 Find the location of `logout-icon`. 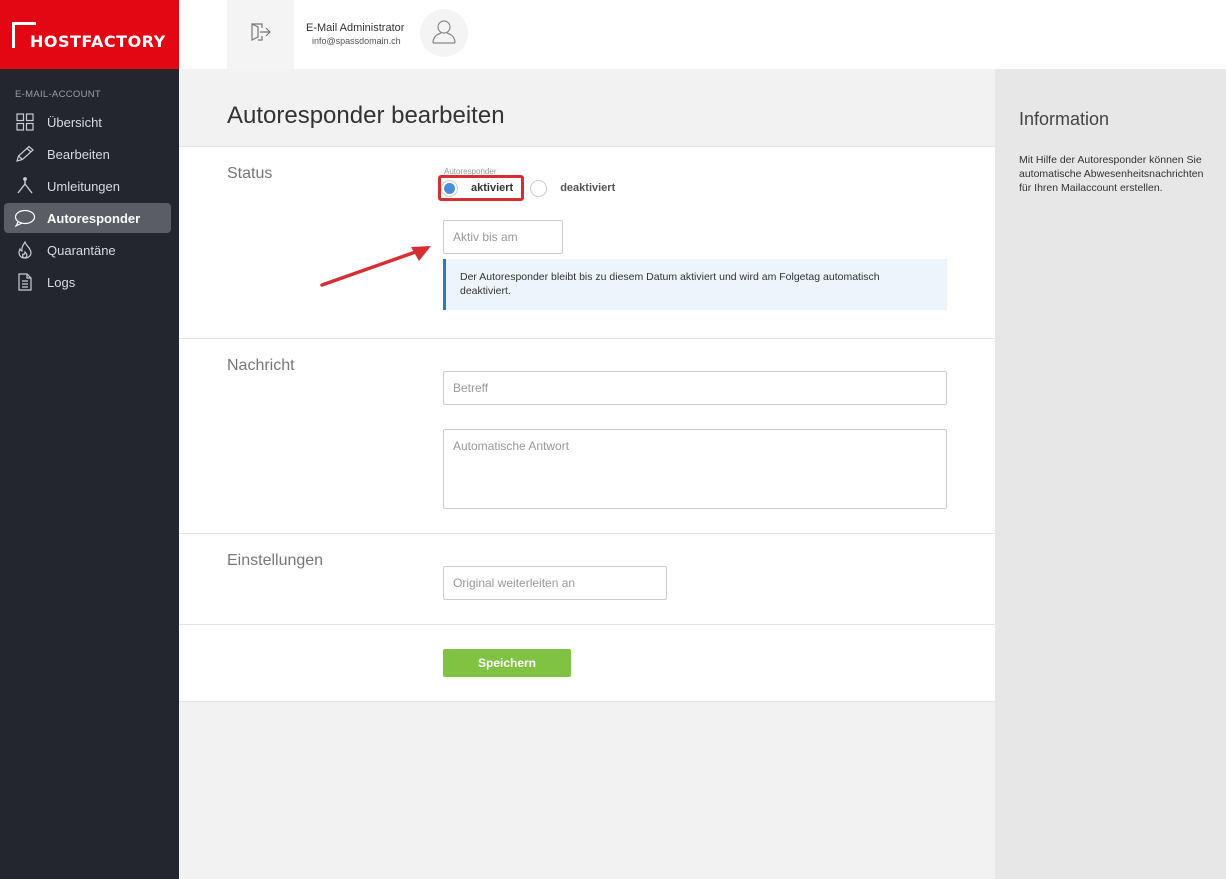

logout-icon is located at coordinates (261, 34).